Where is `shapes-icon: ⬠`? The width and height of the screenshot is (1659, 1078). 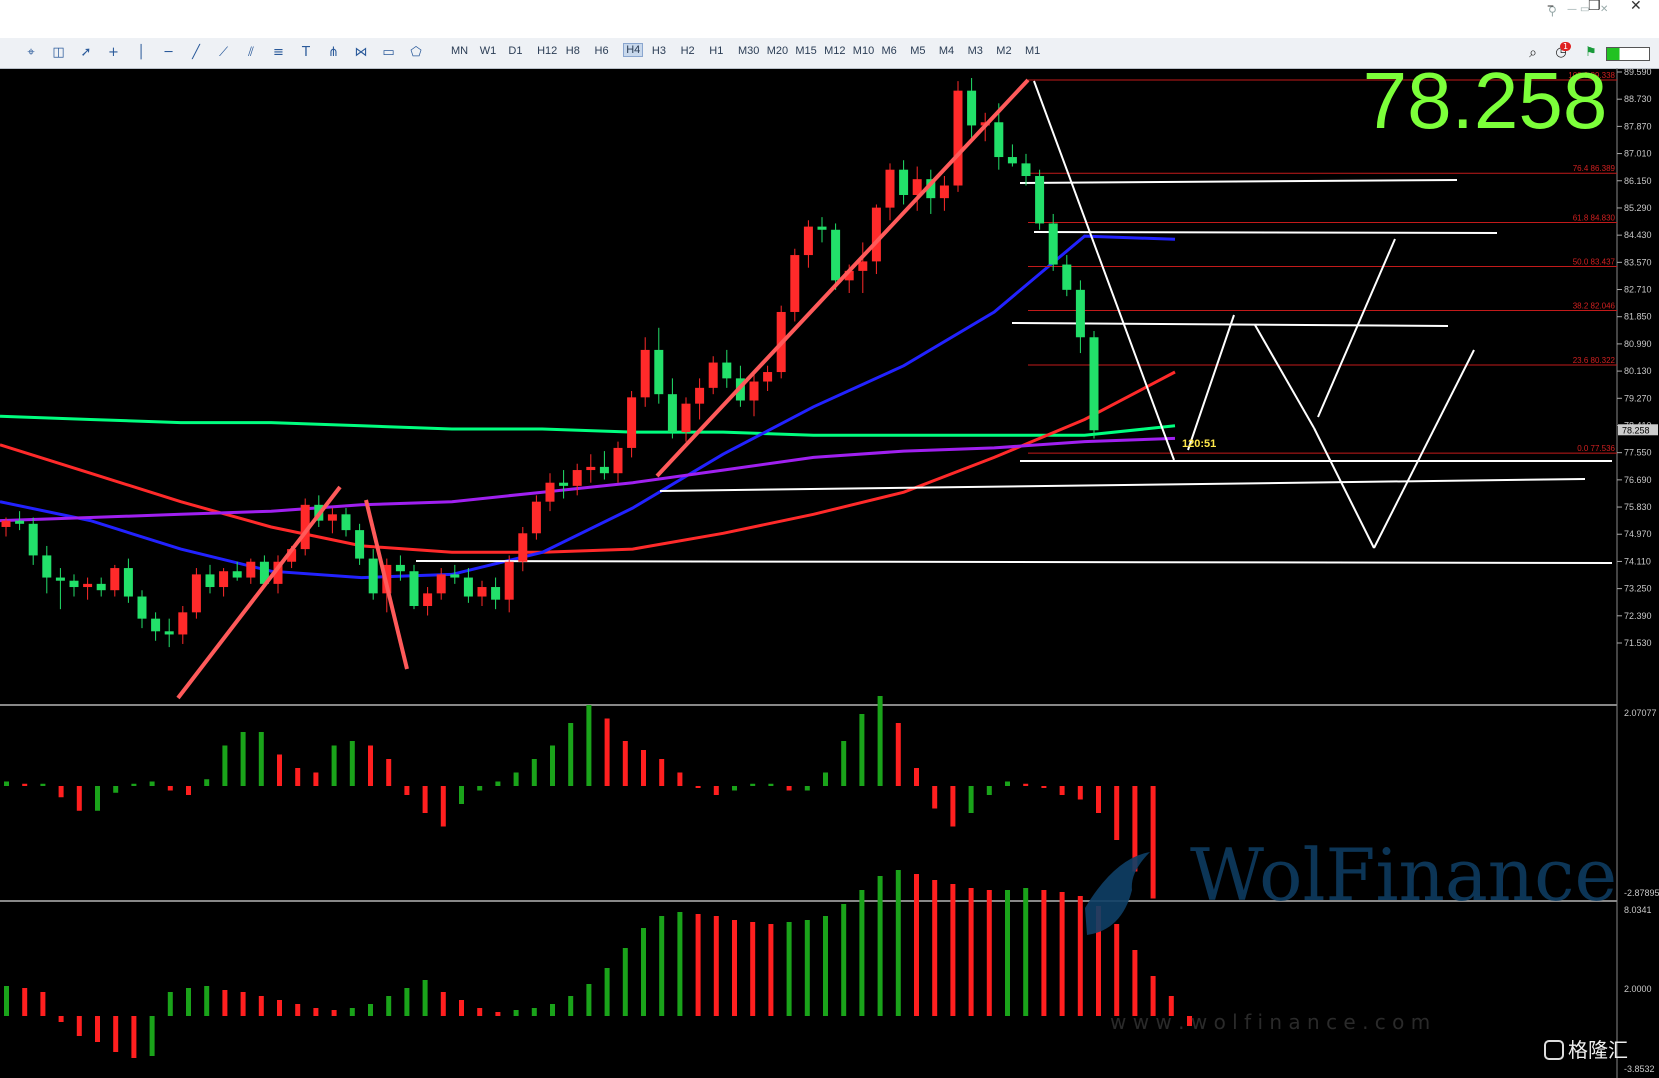
shapes-icon: ⬠ is located at coordinates (416, 53).